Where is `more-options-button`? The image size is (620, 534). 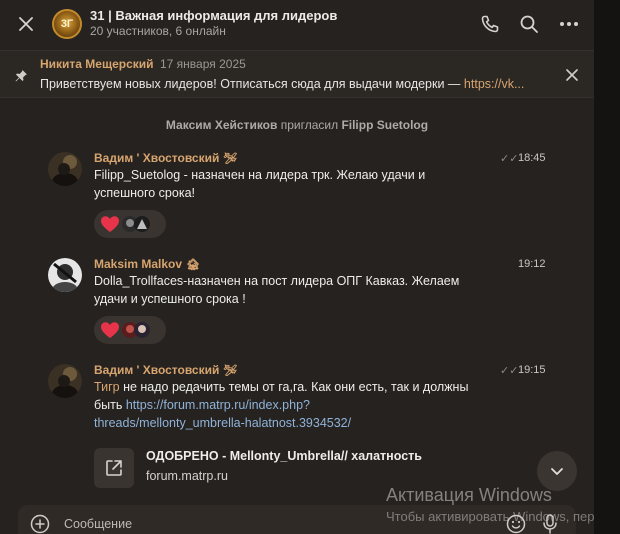
more-options-button is located at coordinates (569, 24).